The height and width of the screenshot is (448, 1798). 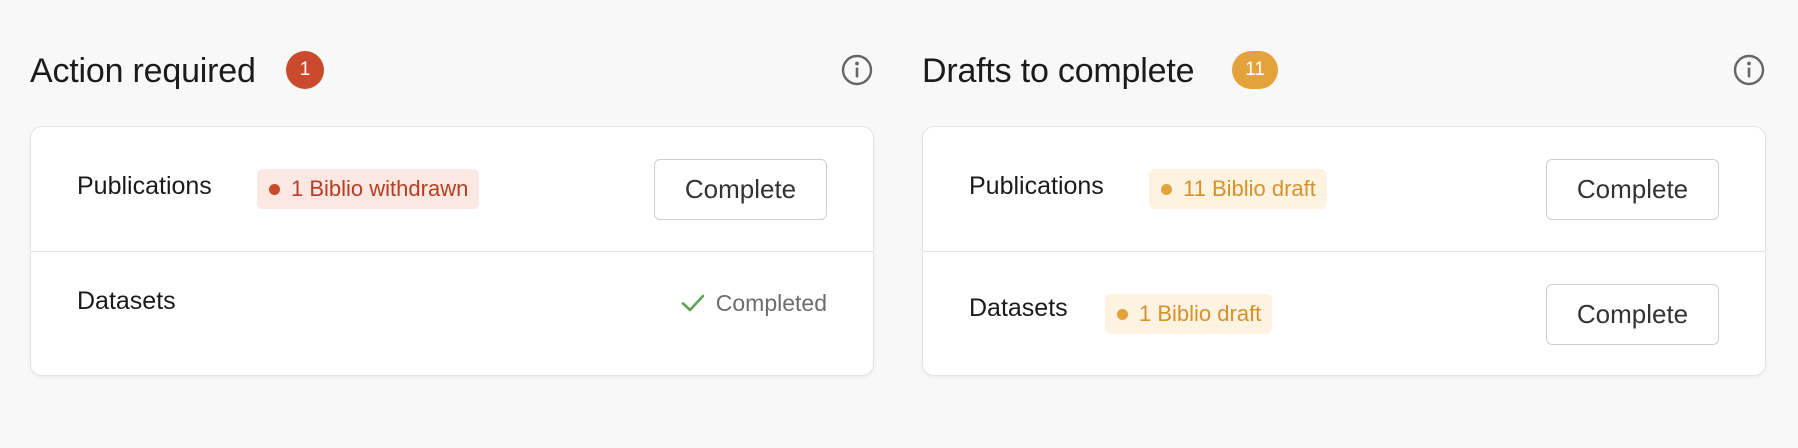 I want to click on drafts-header: Drafts to complete 11, so click(x=1344, y=63).